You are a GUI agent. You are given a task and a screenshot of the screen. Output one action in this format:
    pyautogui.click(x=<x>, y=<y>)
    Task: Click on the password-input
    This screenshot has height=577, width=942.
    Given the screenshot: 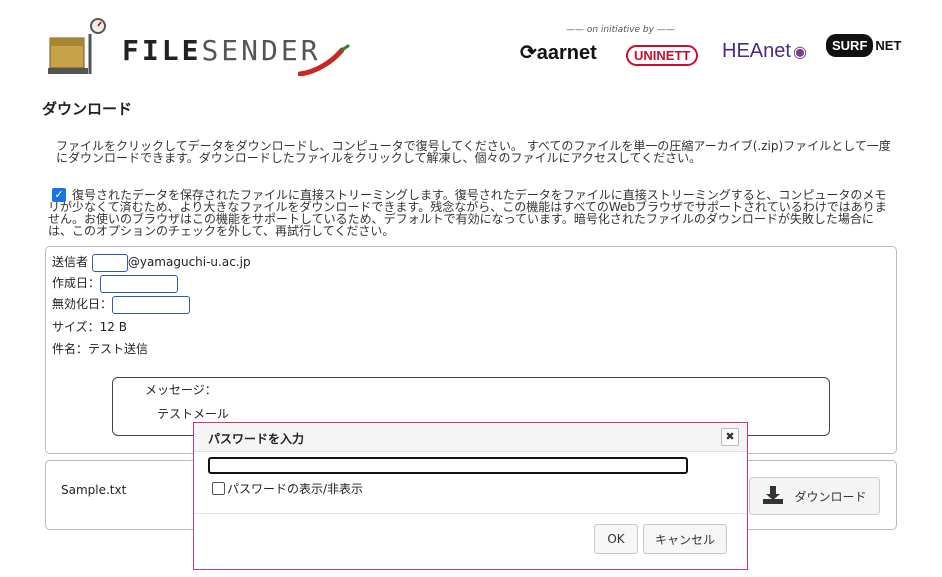 What is the action you would take?
    pyautogui.click(x=448, y=465)
    